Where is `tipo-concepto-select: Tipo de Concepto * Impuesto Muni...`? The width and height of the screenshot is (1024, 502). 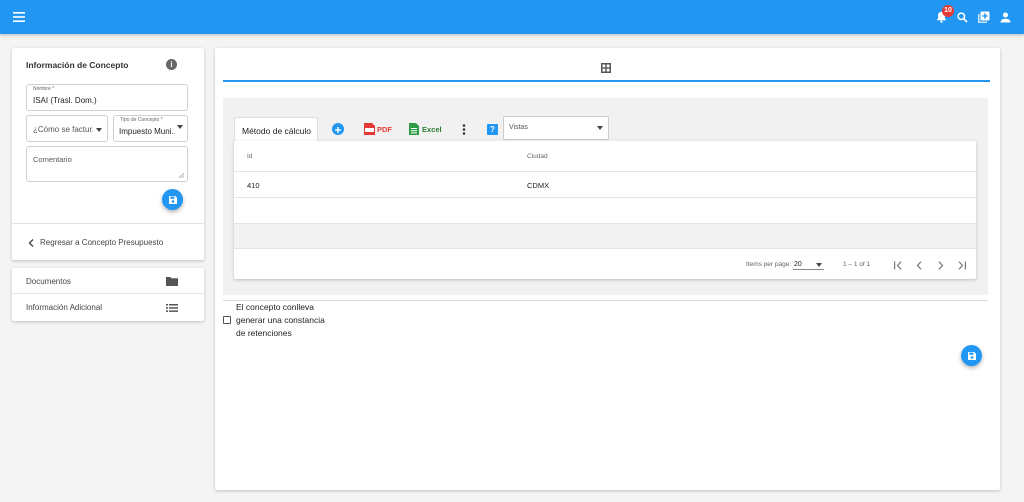
tipo-concepto-select: Tipo de Concepto * Impuesto Muni... is located at coordinates (150, 128).